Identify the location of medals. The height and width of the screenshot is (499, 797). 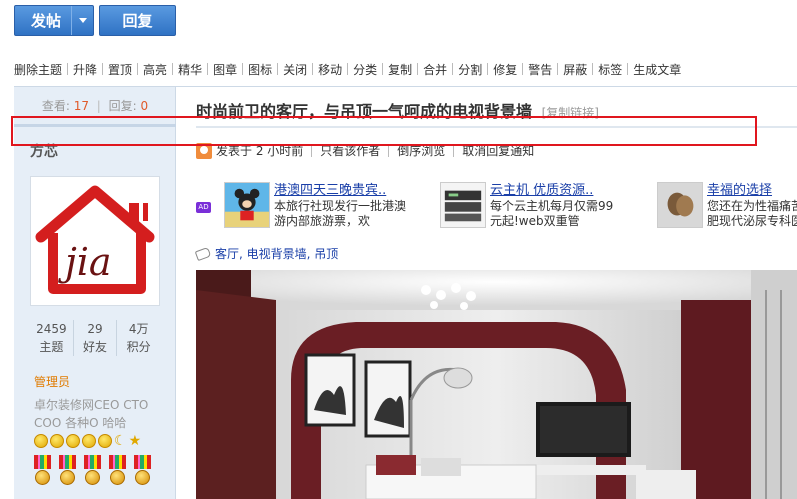
(92, 470).